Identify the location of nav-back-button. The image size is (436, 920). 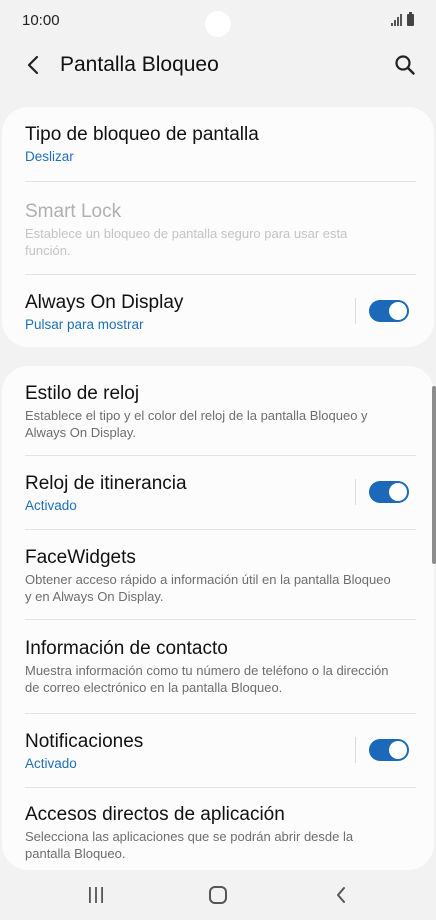
(341, 895).